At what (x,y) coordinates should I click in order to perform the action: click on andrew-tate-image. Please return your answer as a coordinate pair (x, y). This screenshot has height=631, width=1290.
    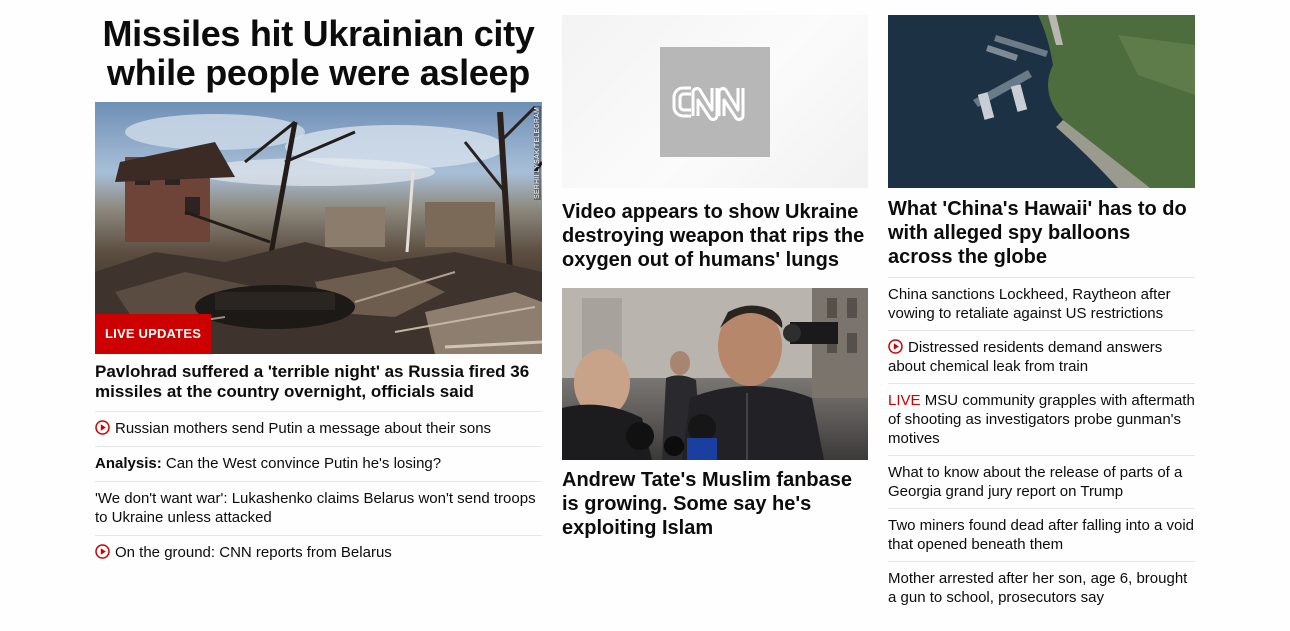
    Looking at the image, I should click on (715, 374).